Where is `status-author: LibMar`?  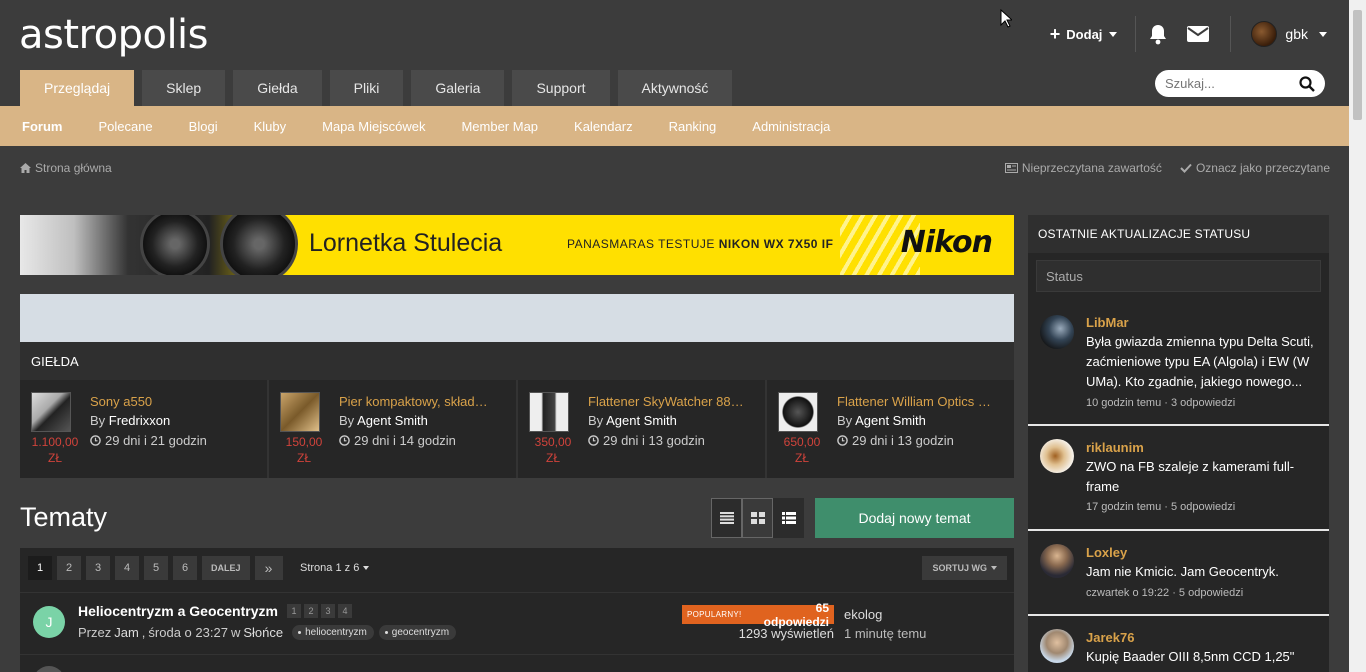
status-author: LibMar is located at coordinates (1107, 322).